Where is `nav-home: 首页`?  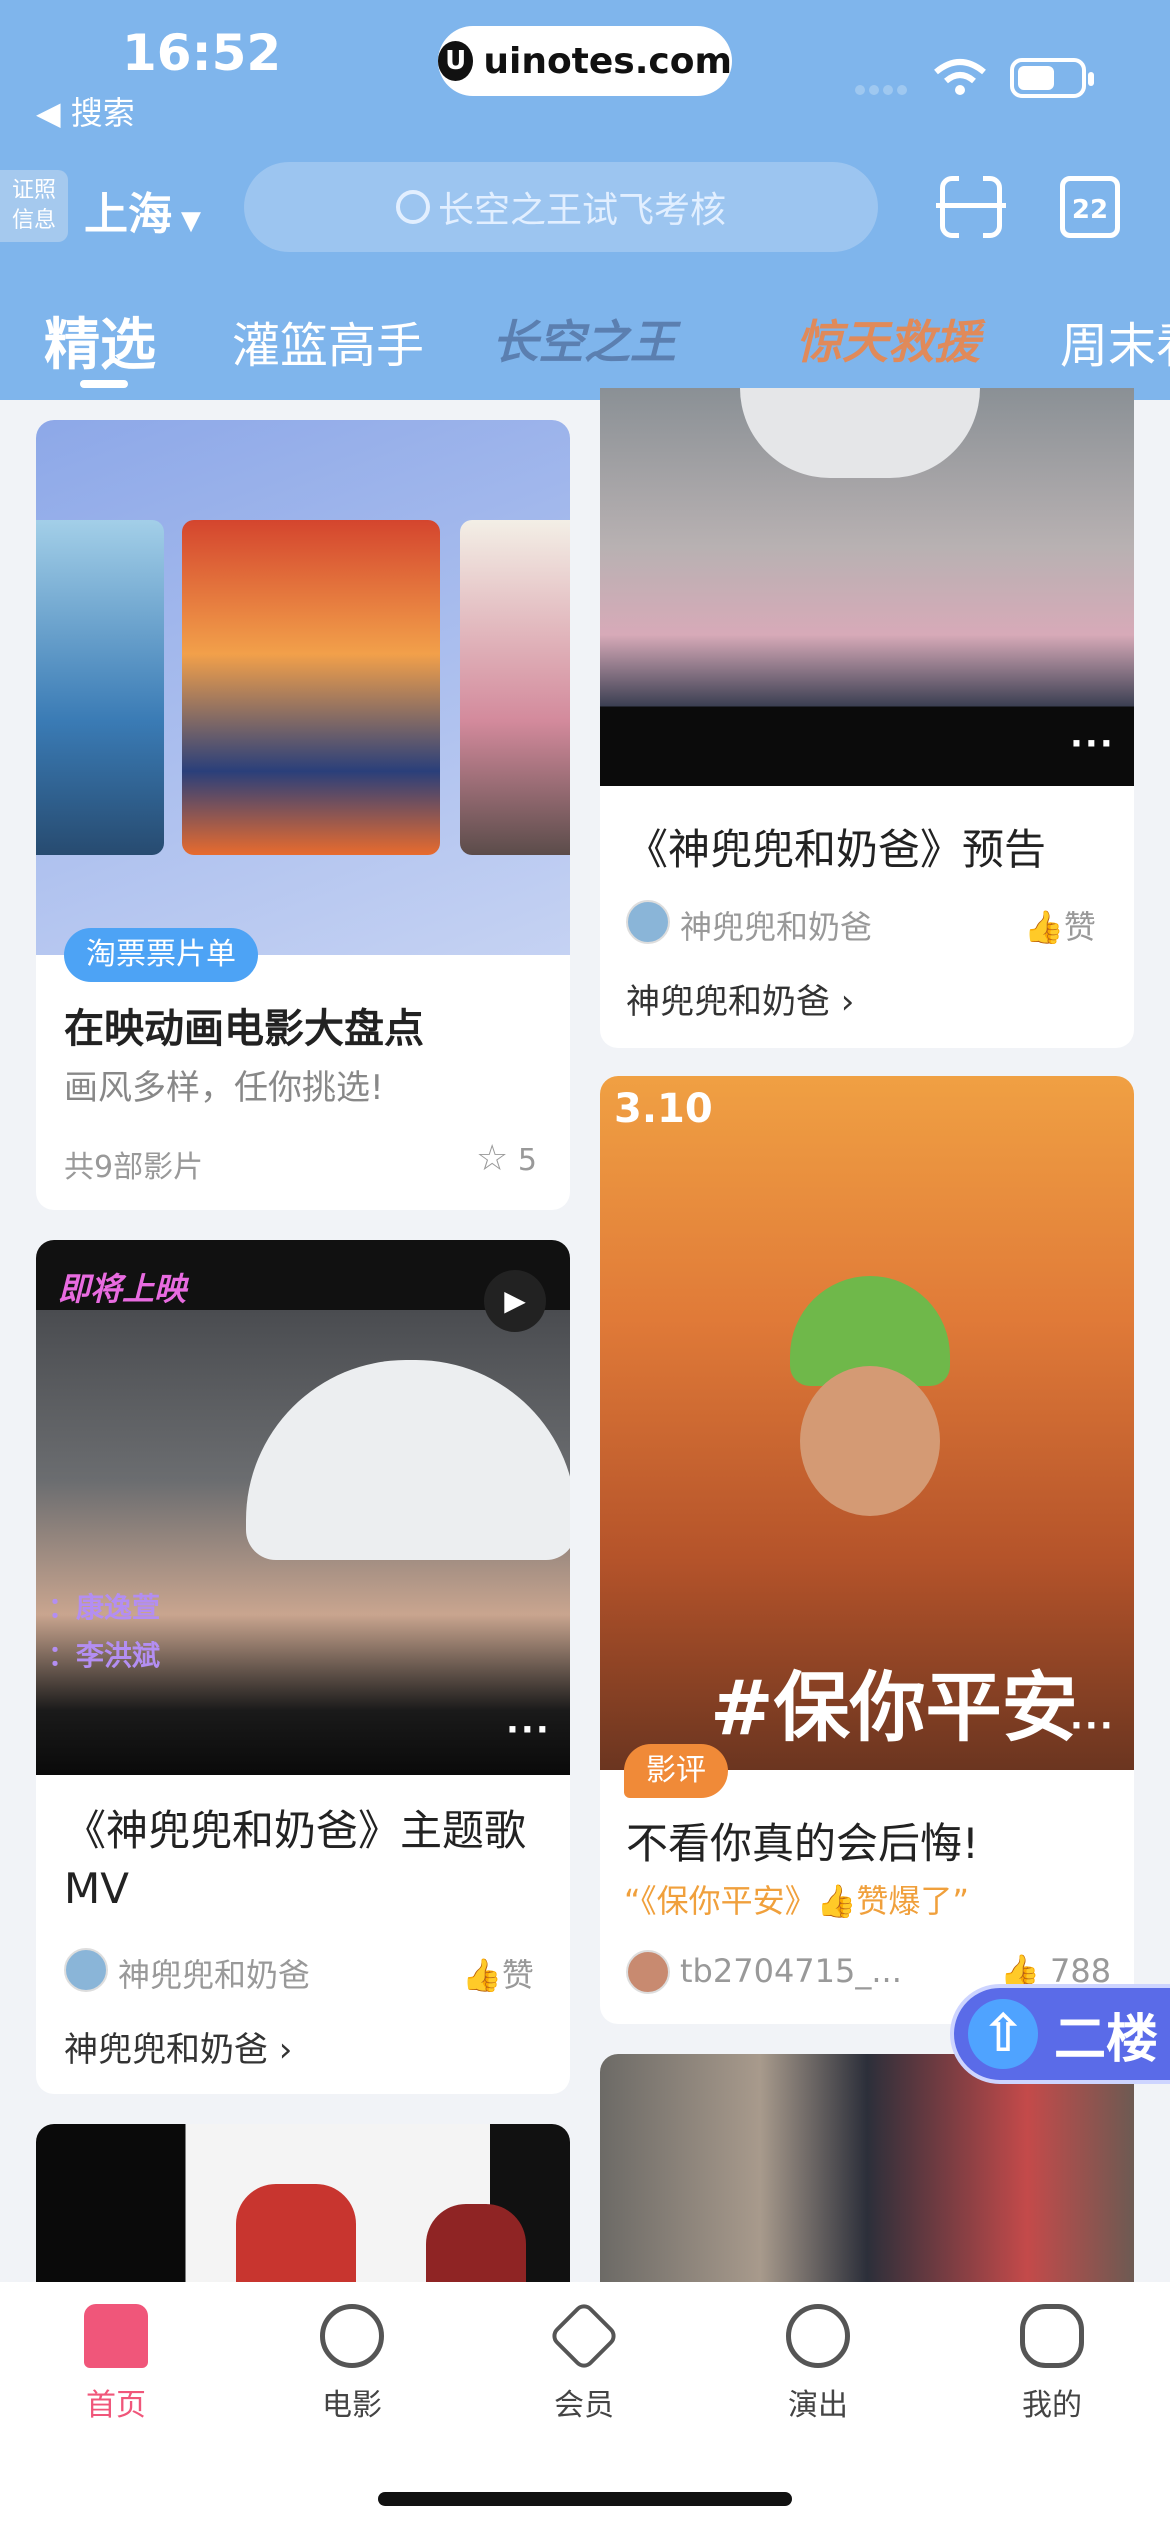 nav-home: 首页 is located at coordinates (116, 2364).